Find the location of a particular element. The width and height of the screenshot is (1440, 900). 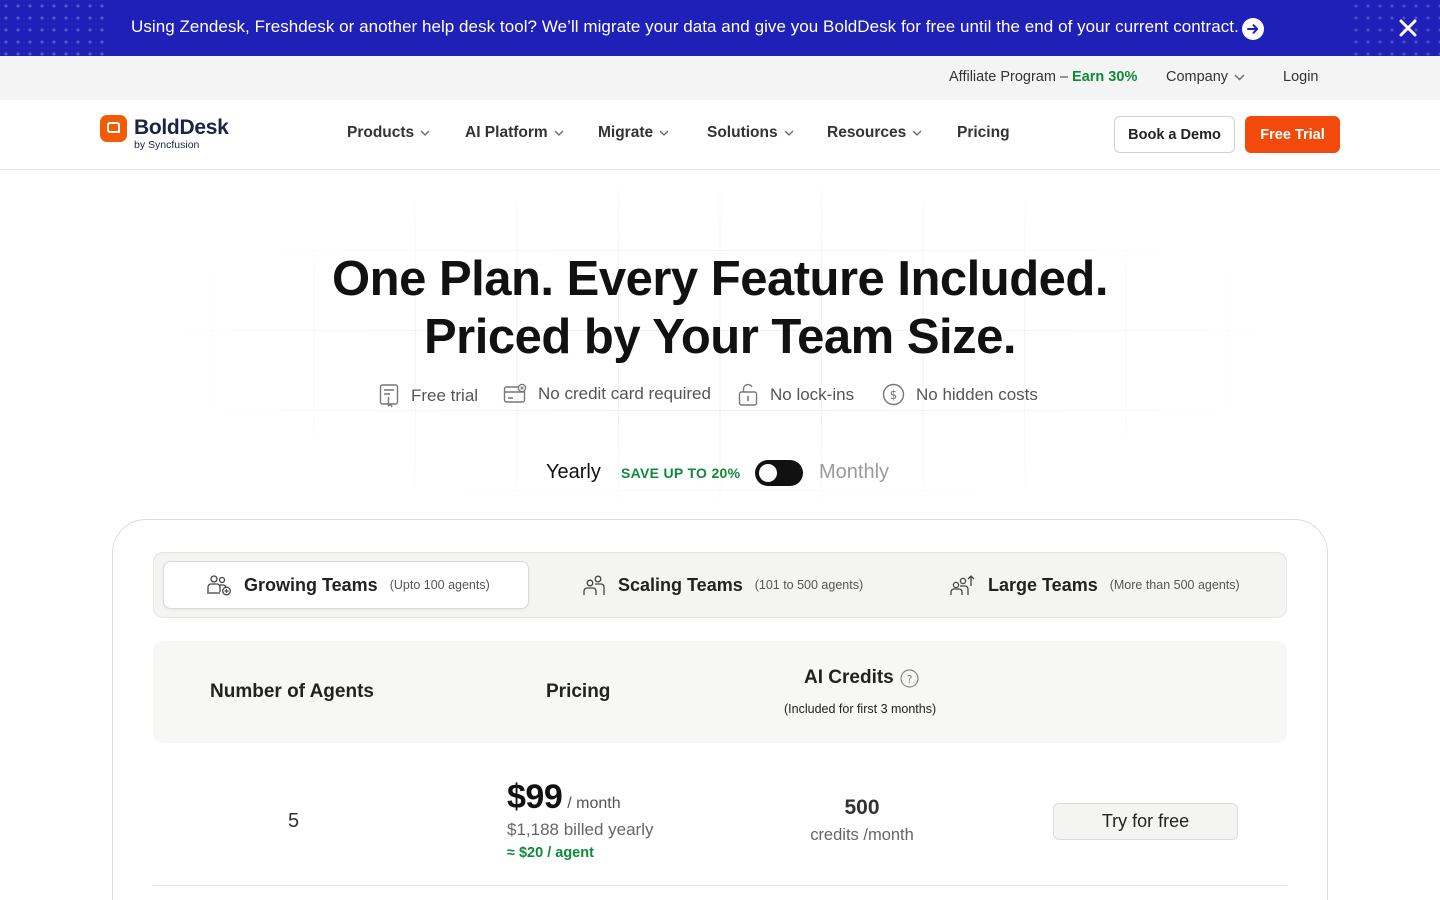

company-menu: Company is located at coordinates (1205, 77).